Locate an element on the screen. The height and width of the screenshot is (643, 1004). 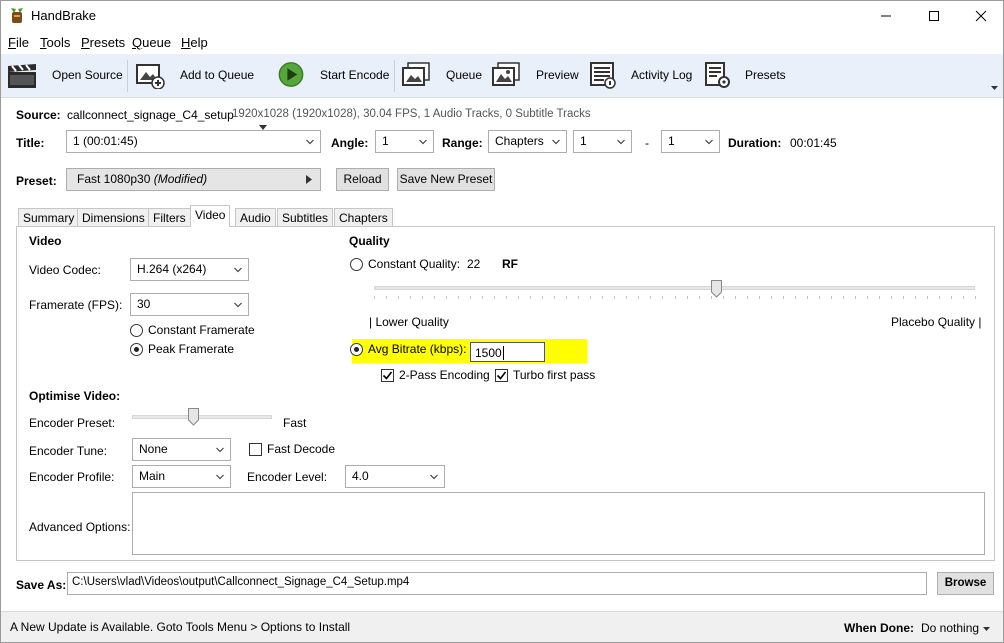
open-source-button: Open Source is located at coordinates (87, 75).